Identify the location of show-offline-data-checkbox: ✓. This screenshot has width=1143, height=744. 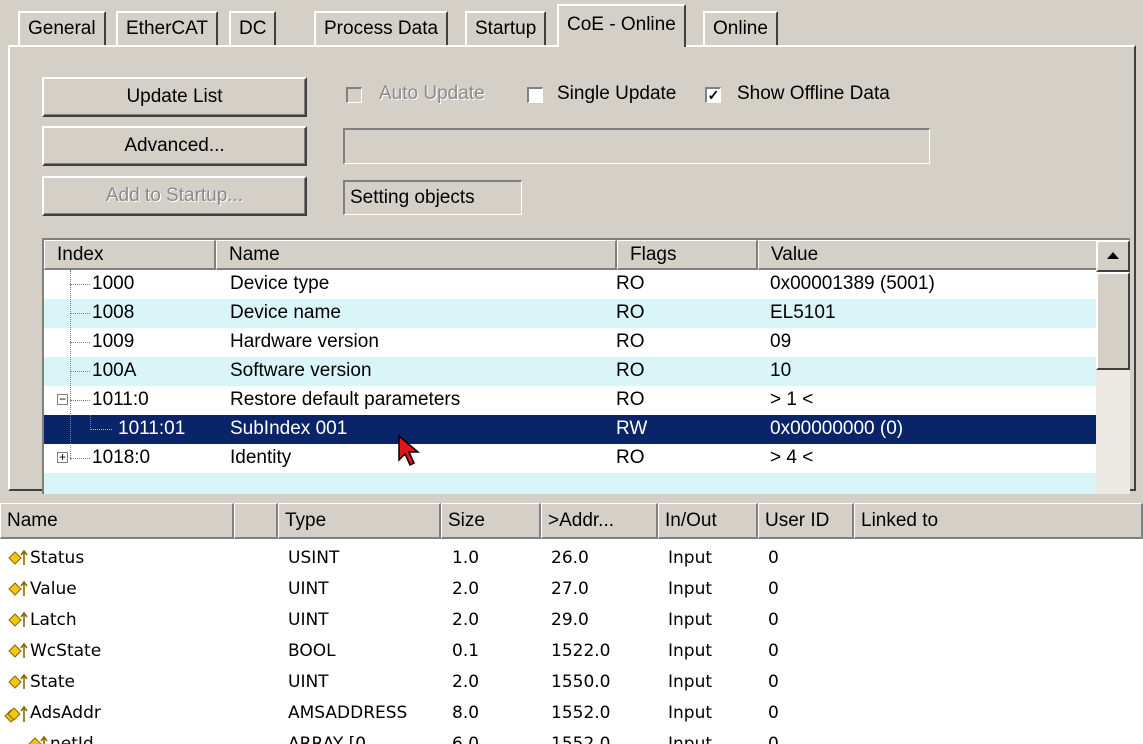
(713, 95).